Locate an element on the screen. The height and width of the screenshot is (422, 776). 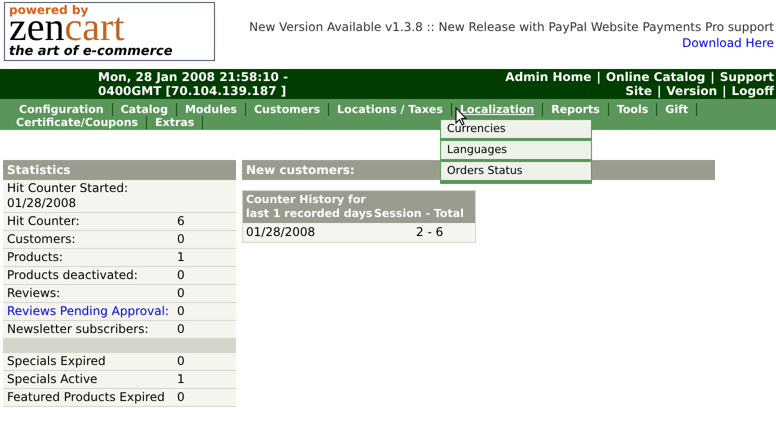
stat-value: 6 is located at coordinates (181, 221).